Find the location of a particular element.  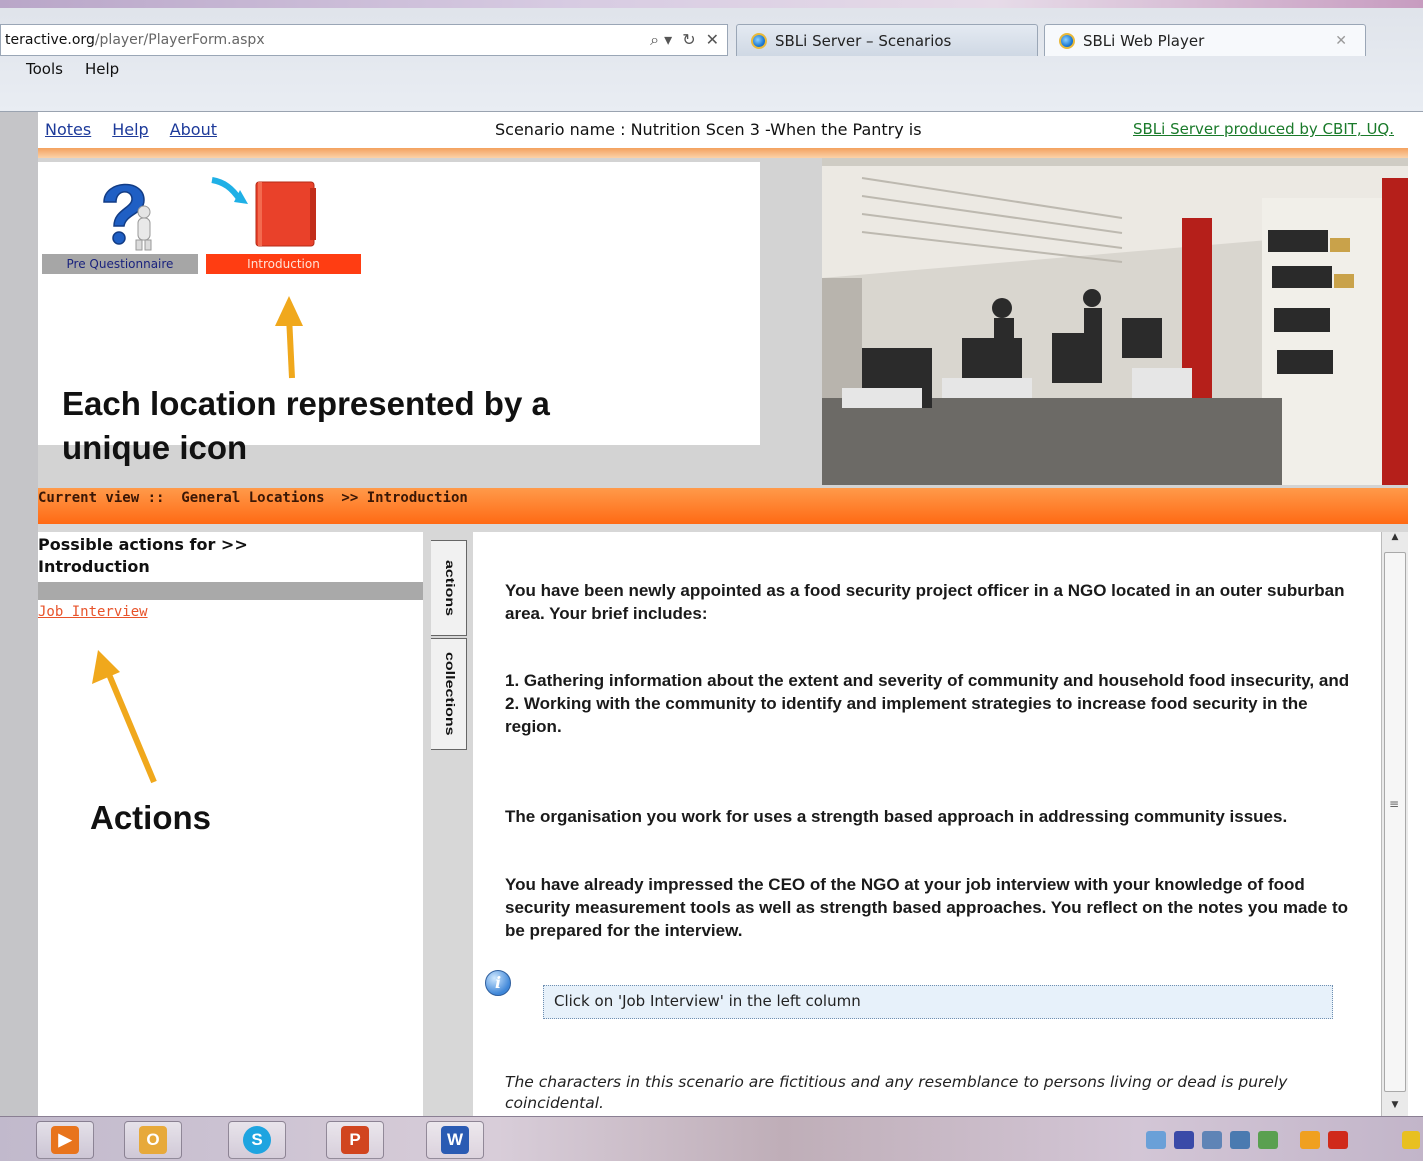

location-pre-questionnaire: Pre Questionnaire is located at coordinates (120, 264).